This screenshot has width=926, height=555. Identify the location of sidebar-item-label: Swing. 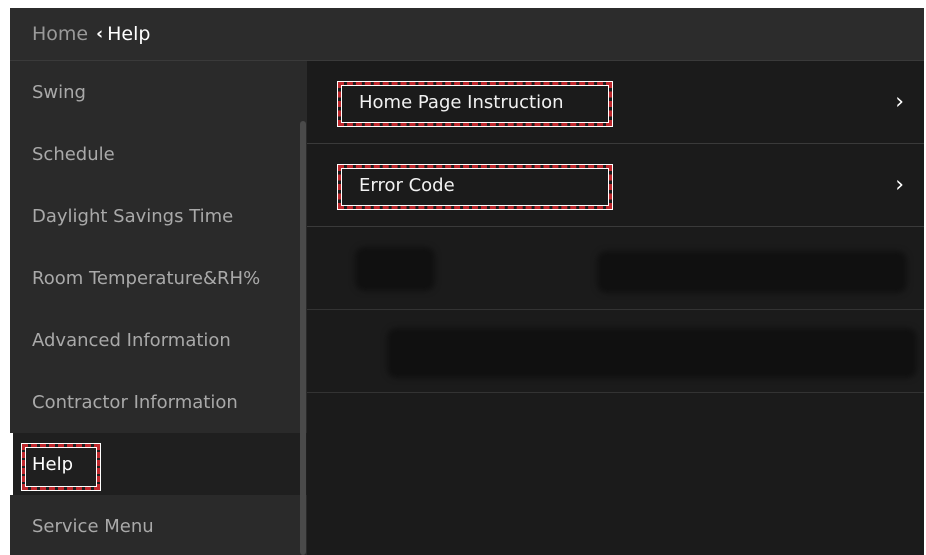
(59, 92).